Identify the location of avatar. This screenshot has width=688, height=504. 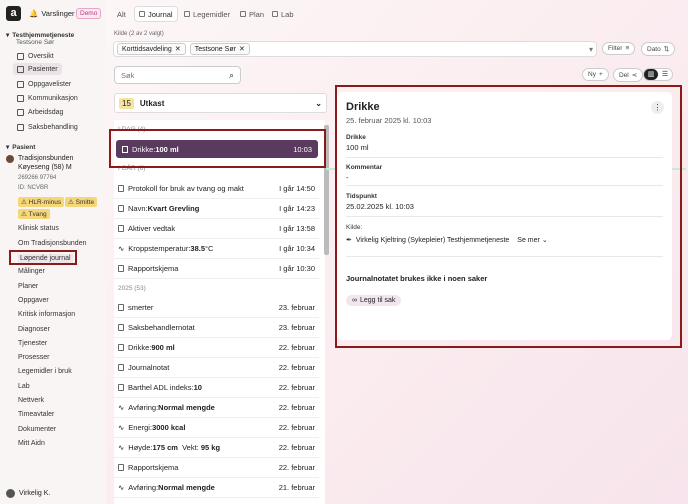
(10, 493).